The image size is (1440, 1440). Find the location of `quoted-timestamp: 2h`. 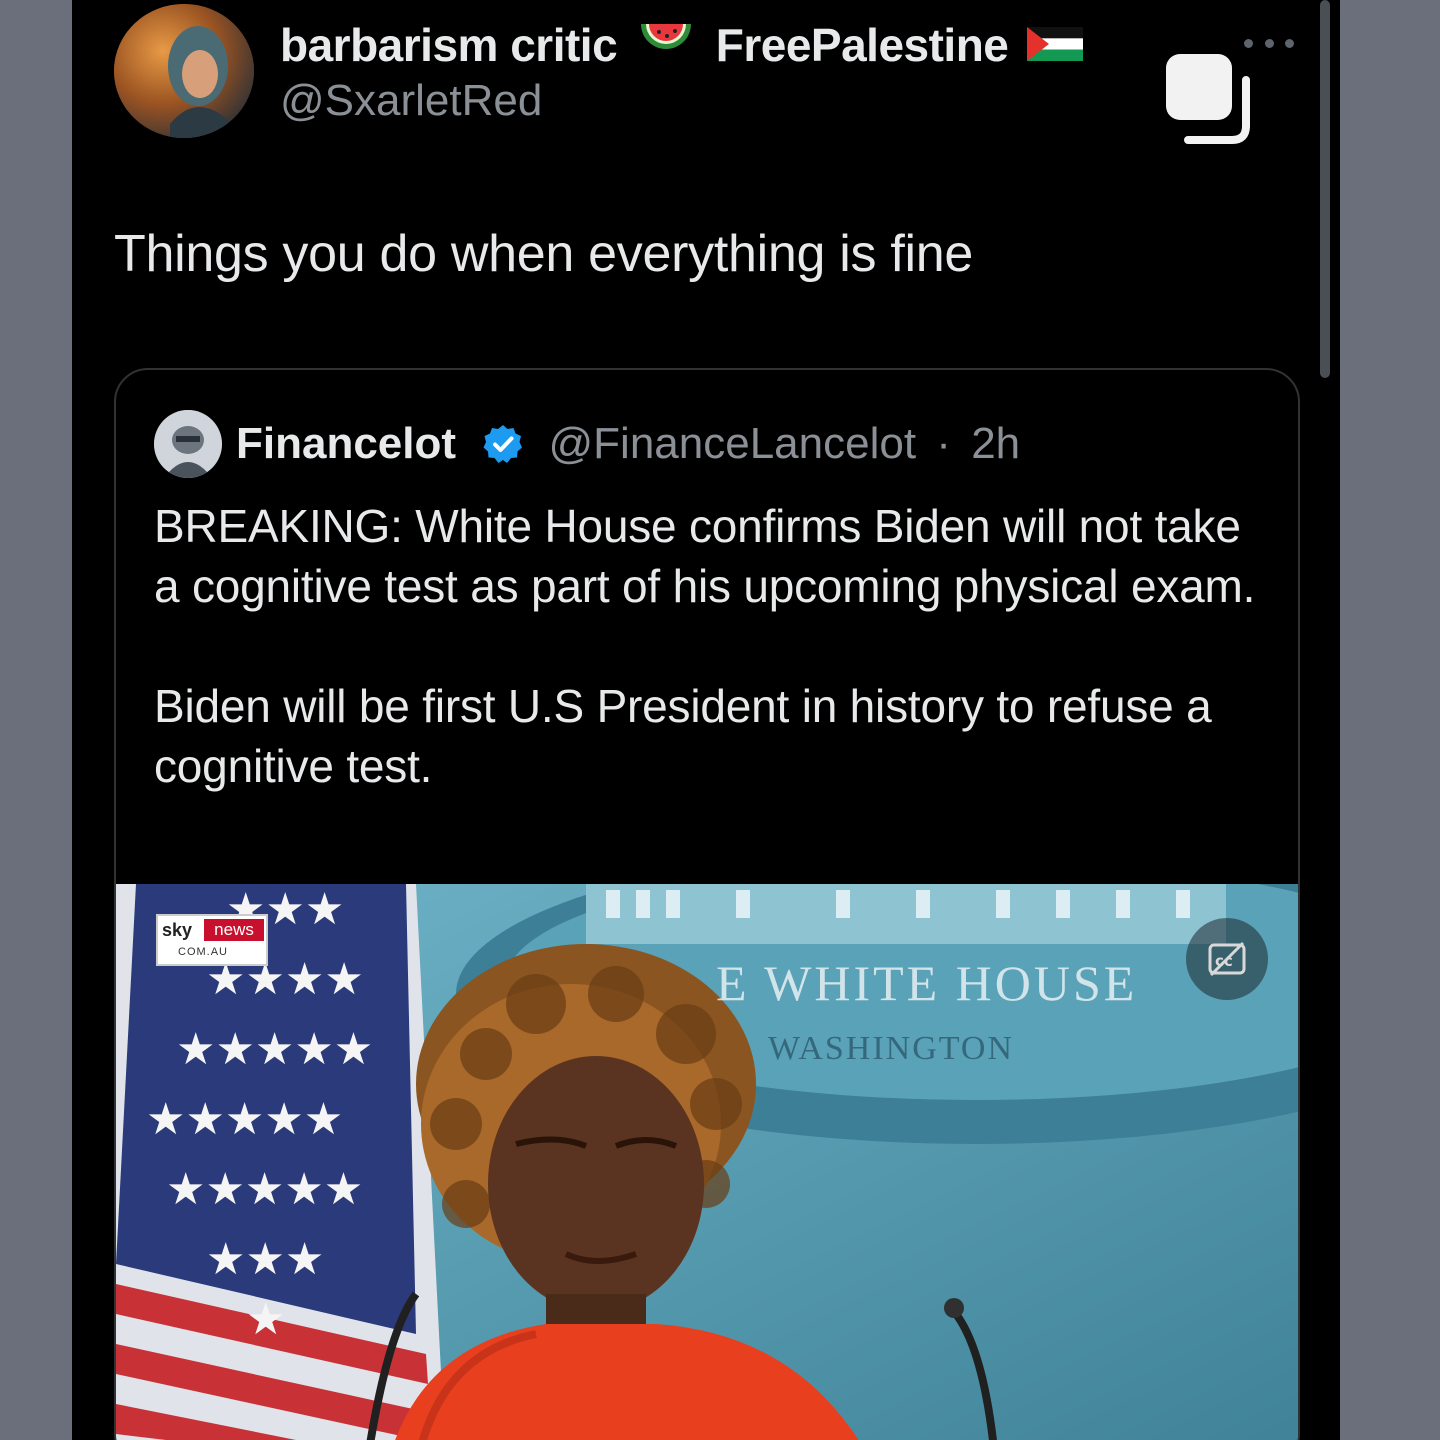

quoted-timestamp: 2h is located at coordinates (995, 444).